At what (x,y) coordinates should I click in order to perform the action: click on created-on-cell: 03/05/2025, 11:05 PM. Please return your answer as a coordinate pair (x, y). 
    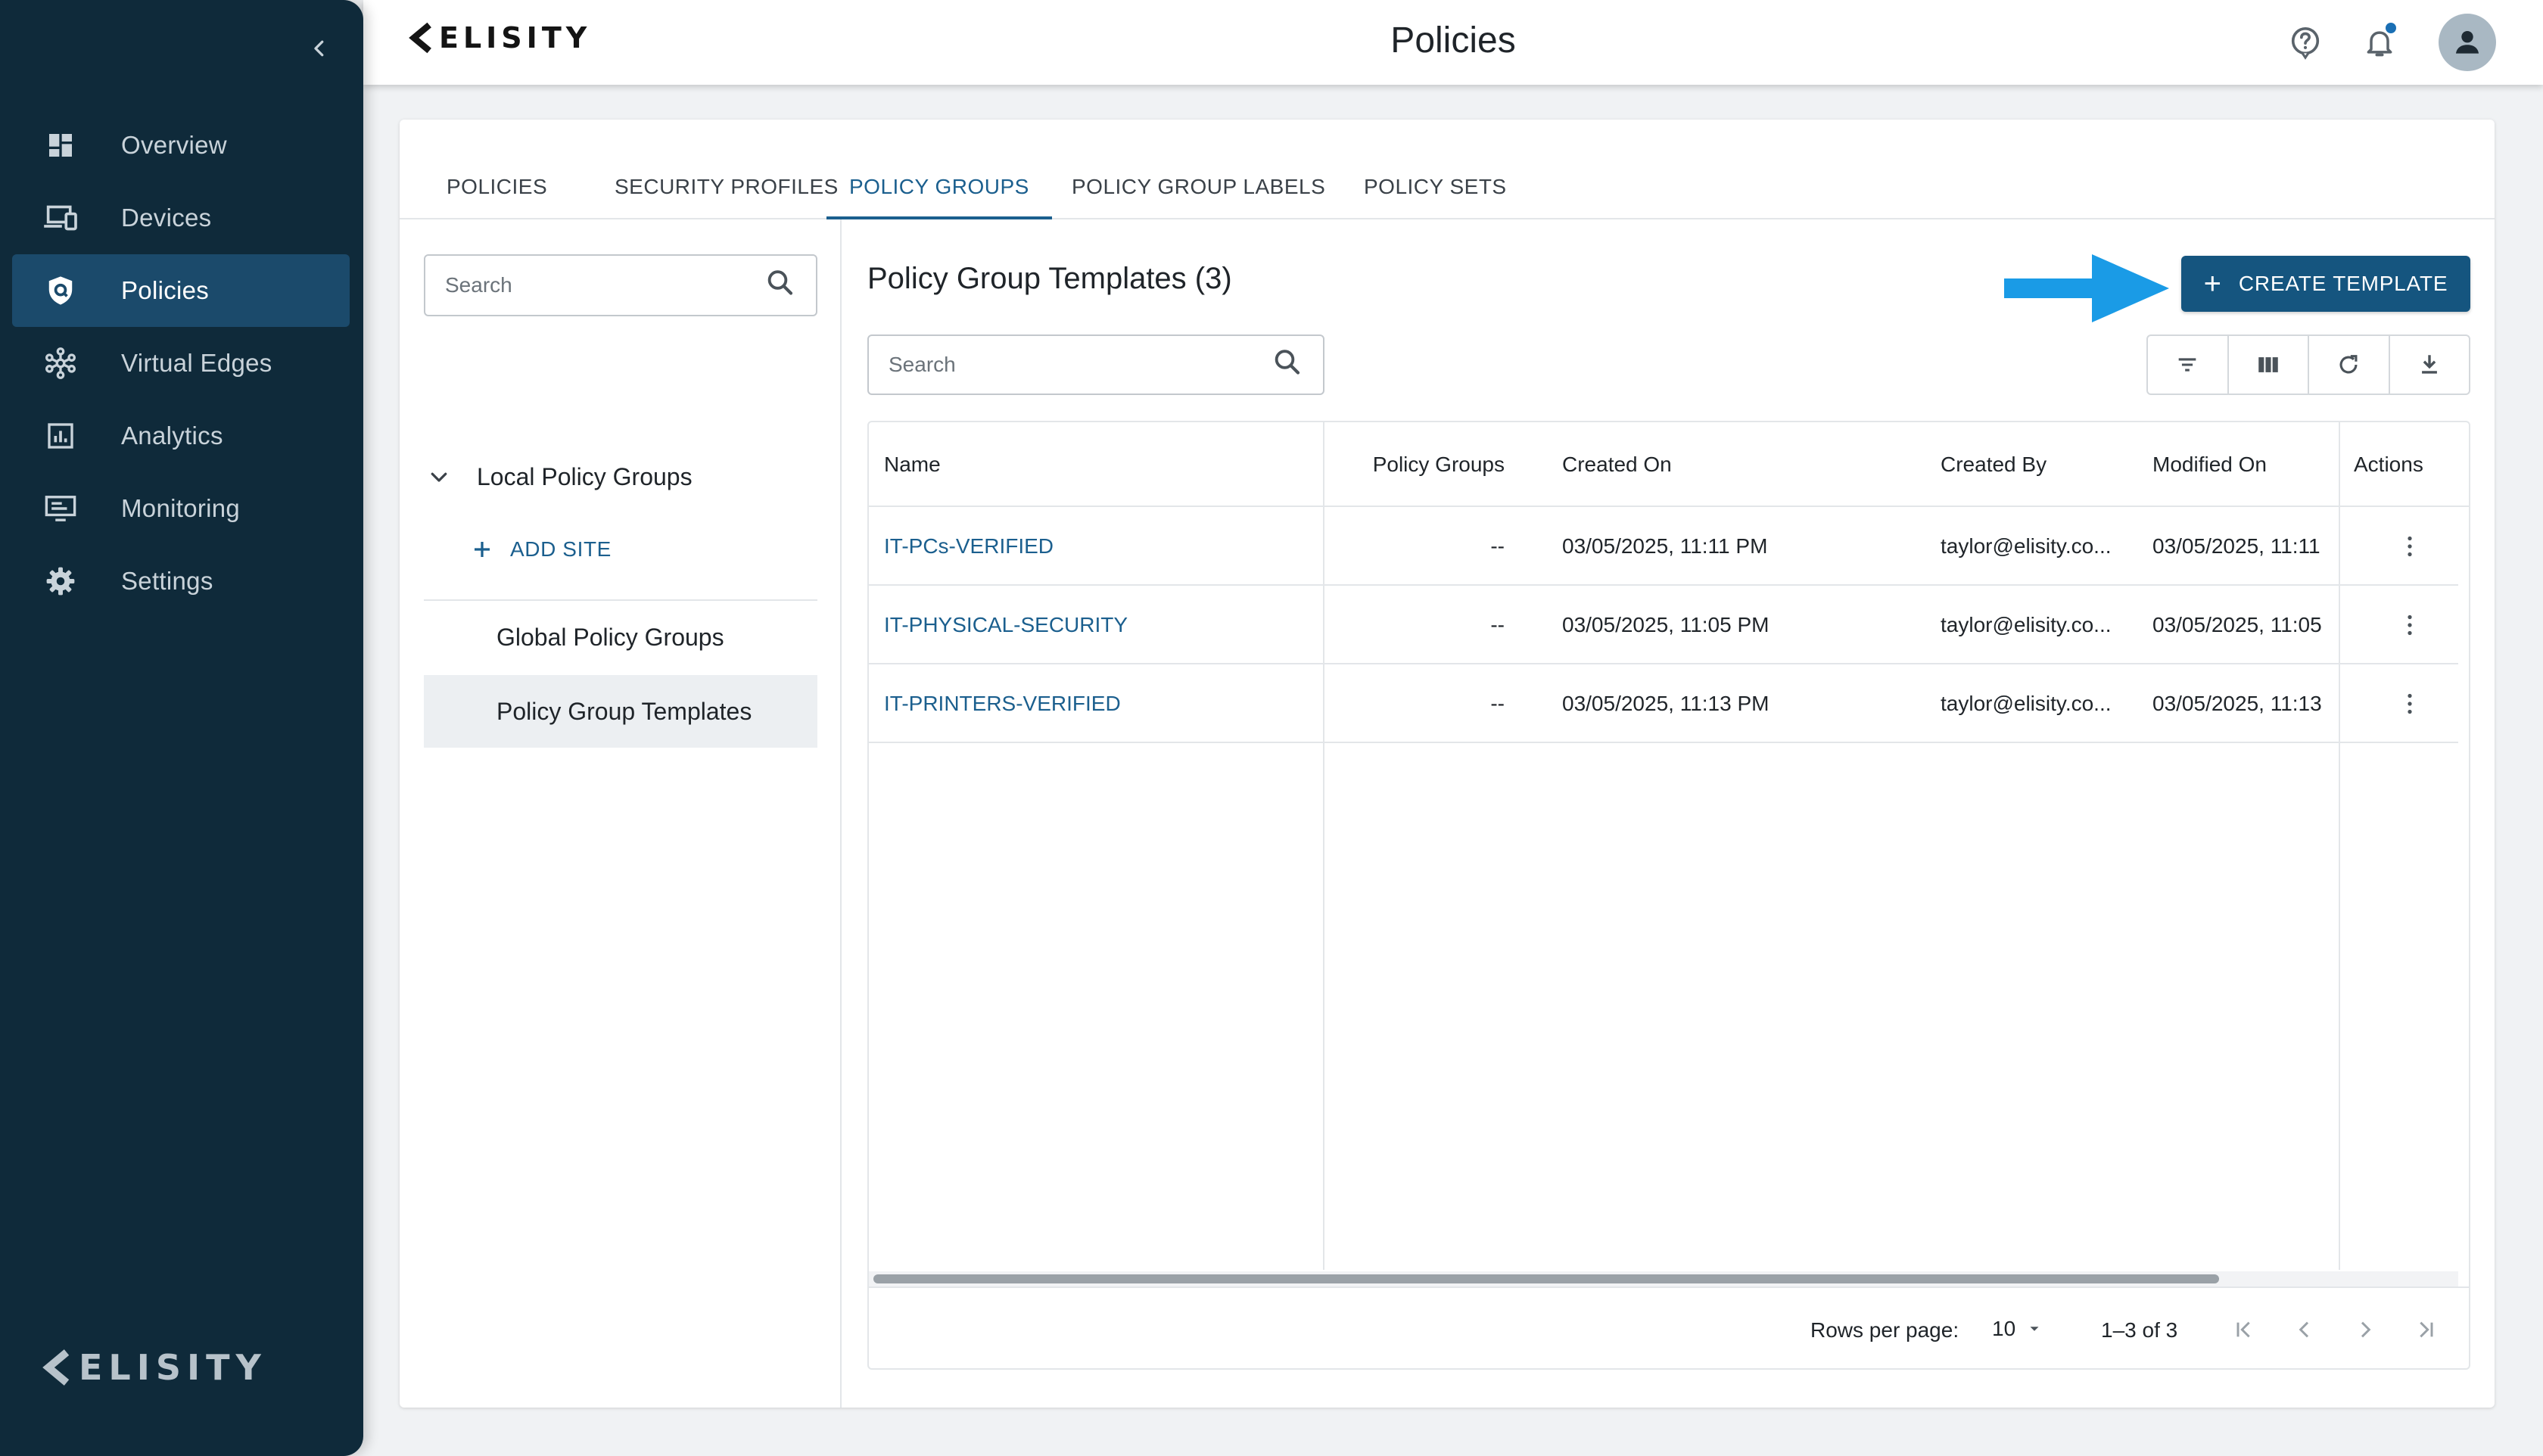
    Looking at the image, I should click on (1666, 625).